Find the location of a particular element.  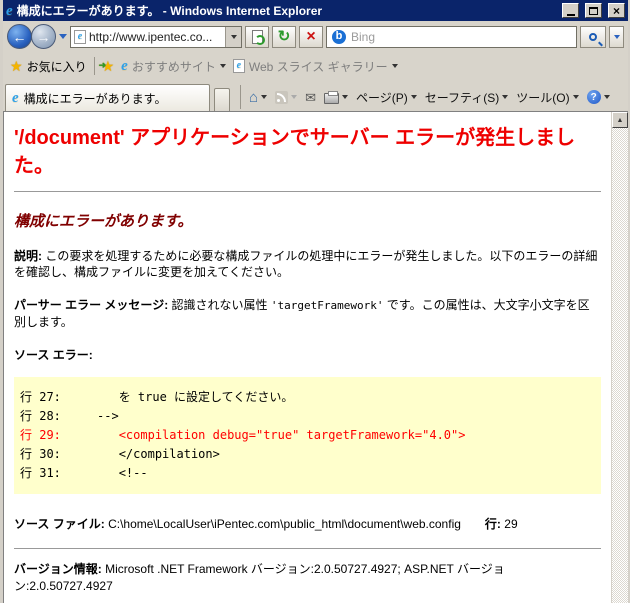

window-title: 構成にエラーがあります。 - Windows Internet Explorer is located at coordinates (169, 11).